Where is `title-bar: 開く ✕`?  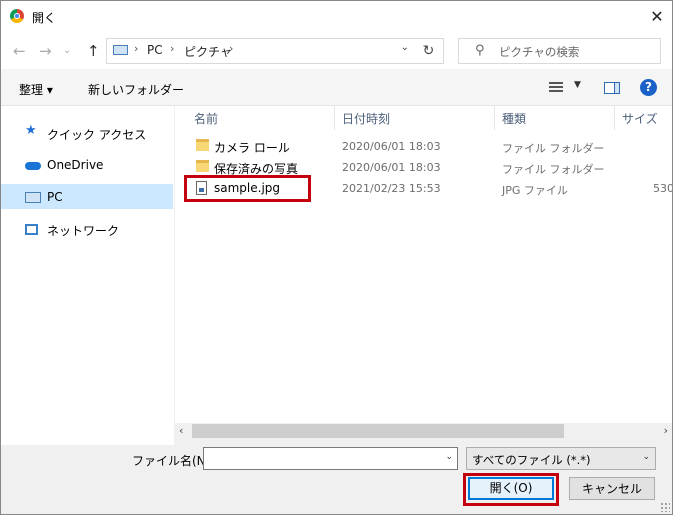 title-bar: 開く ✕ is located at coordinates (336, 16).